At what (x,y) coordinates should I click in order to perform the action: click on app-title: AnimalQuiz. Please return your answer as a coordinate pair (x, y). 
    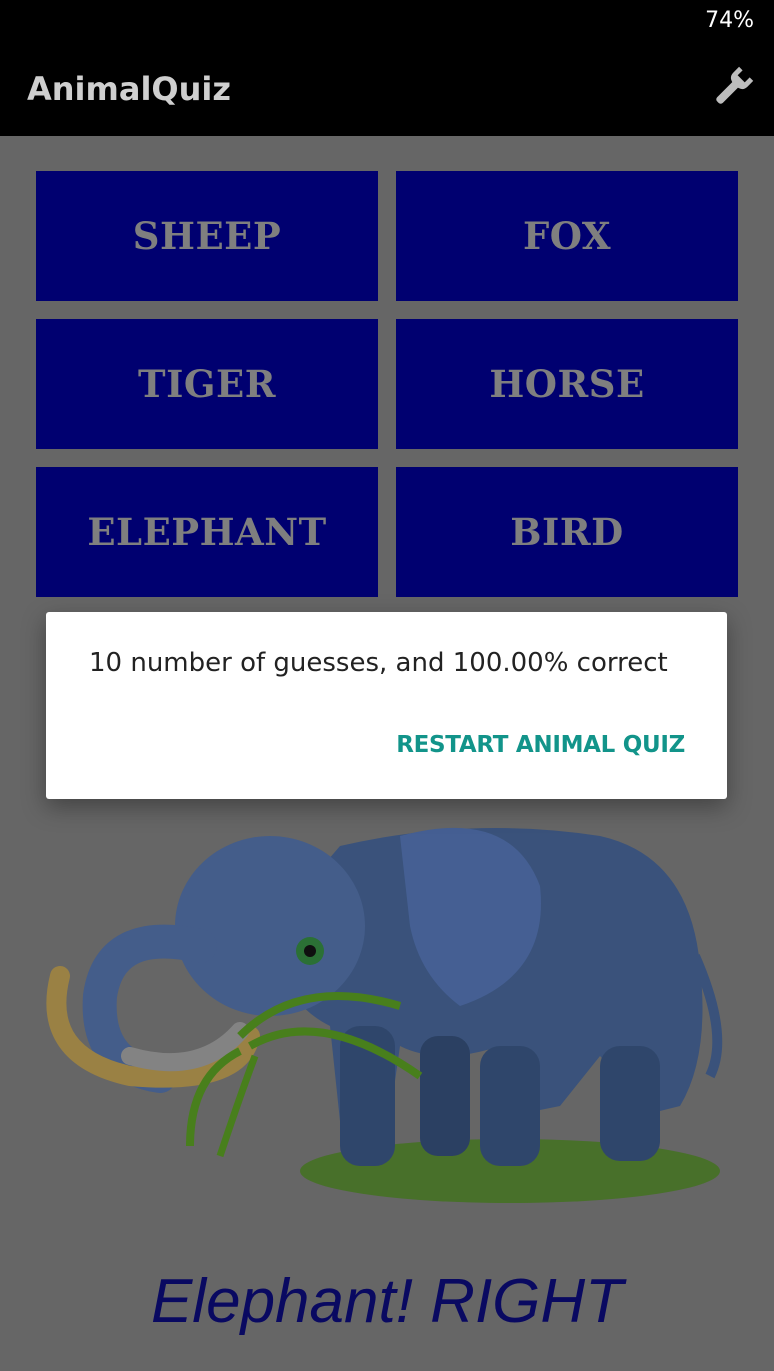
    Looking at the image, I should click on (129, 89).